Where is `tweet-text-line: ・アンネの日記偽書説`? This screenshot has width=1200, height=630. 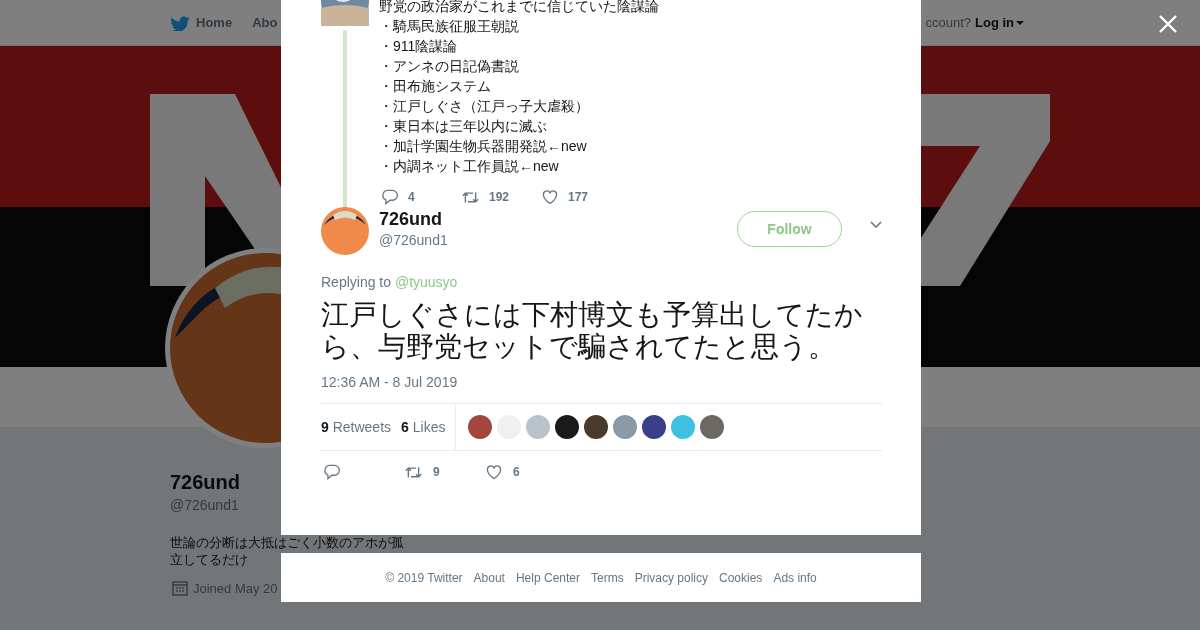 tweet-text-line: ・アンネの日記偽書説 is located at coordinates (449, 66).